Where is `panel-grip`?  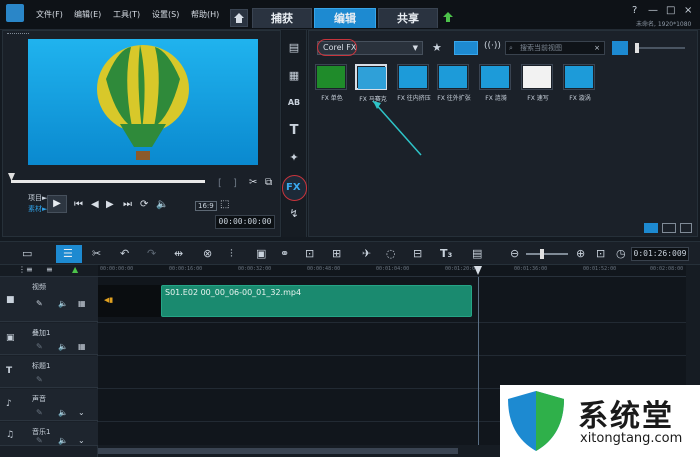
panel-grip is located at coordinates (18, 34).